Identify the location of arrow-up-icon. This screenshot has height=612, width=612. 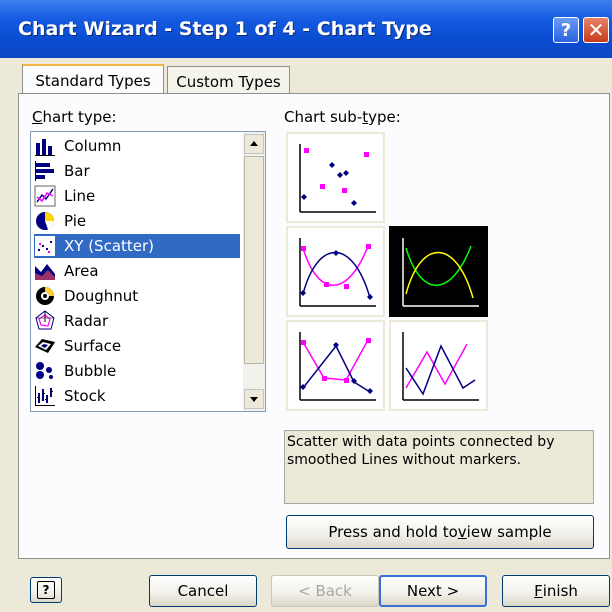
(254, 143).